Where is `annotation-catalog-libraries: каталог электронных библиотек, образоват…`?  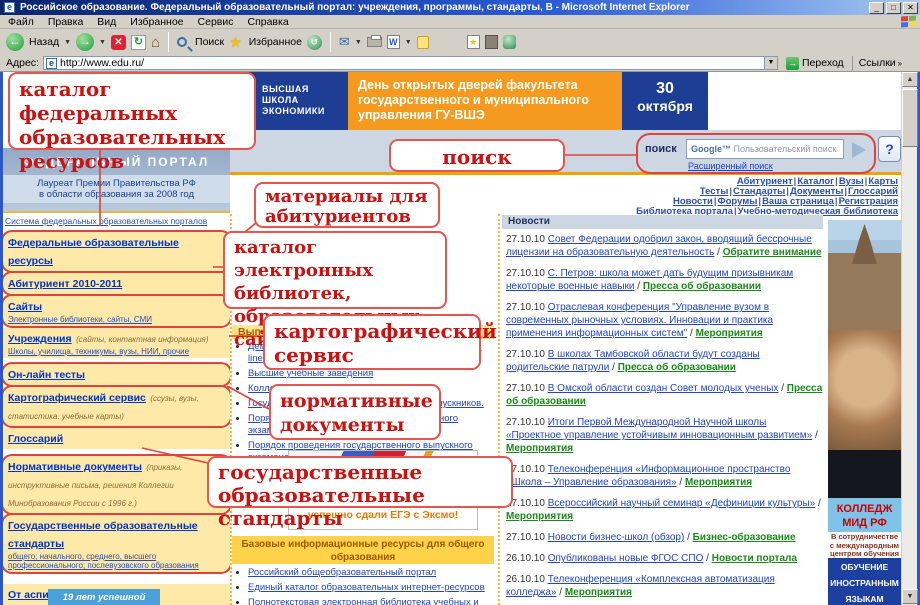
annotation-catalog-libraries: каталог электронных библиотек, образоват… is located at coordinates (335, 290).